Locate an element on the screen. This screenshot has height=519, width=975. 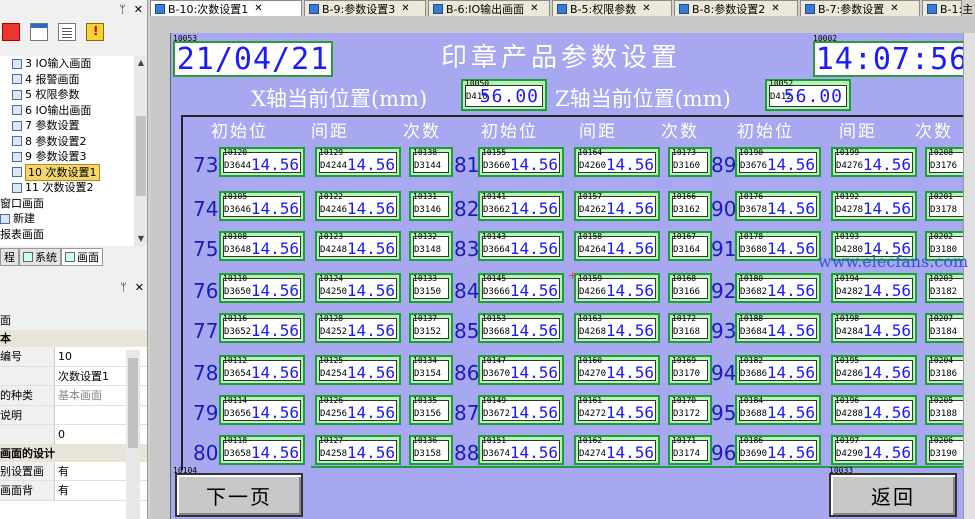
numeric-input: 10157 D4262 14.56 is located at coordinates (617, 206).